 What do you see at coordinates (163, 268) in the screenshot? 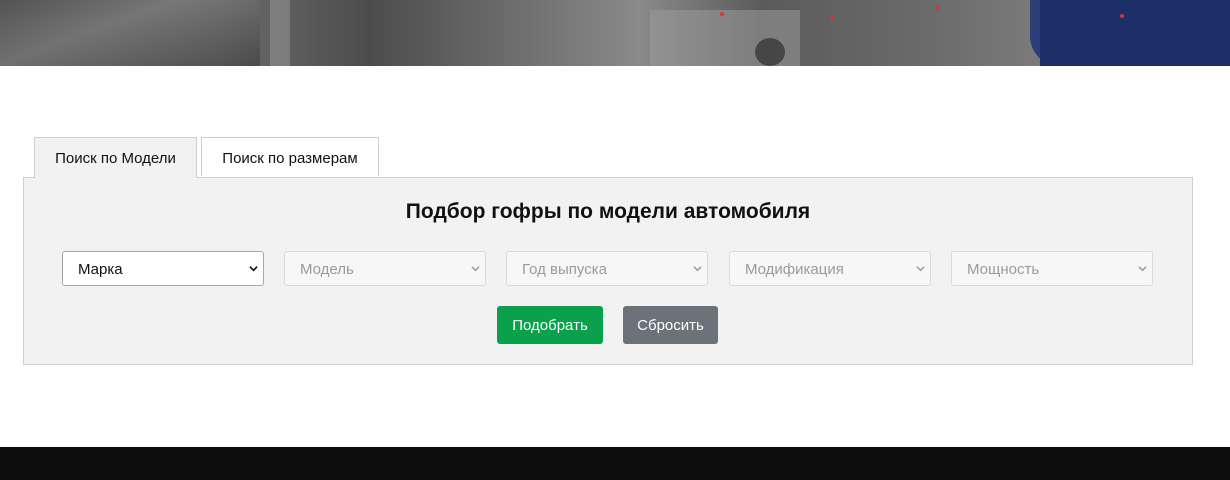
I see `brand-select: Марка` at bounding box center [163, 268].